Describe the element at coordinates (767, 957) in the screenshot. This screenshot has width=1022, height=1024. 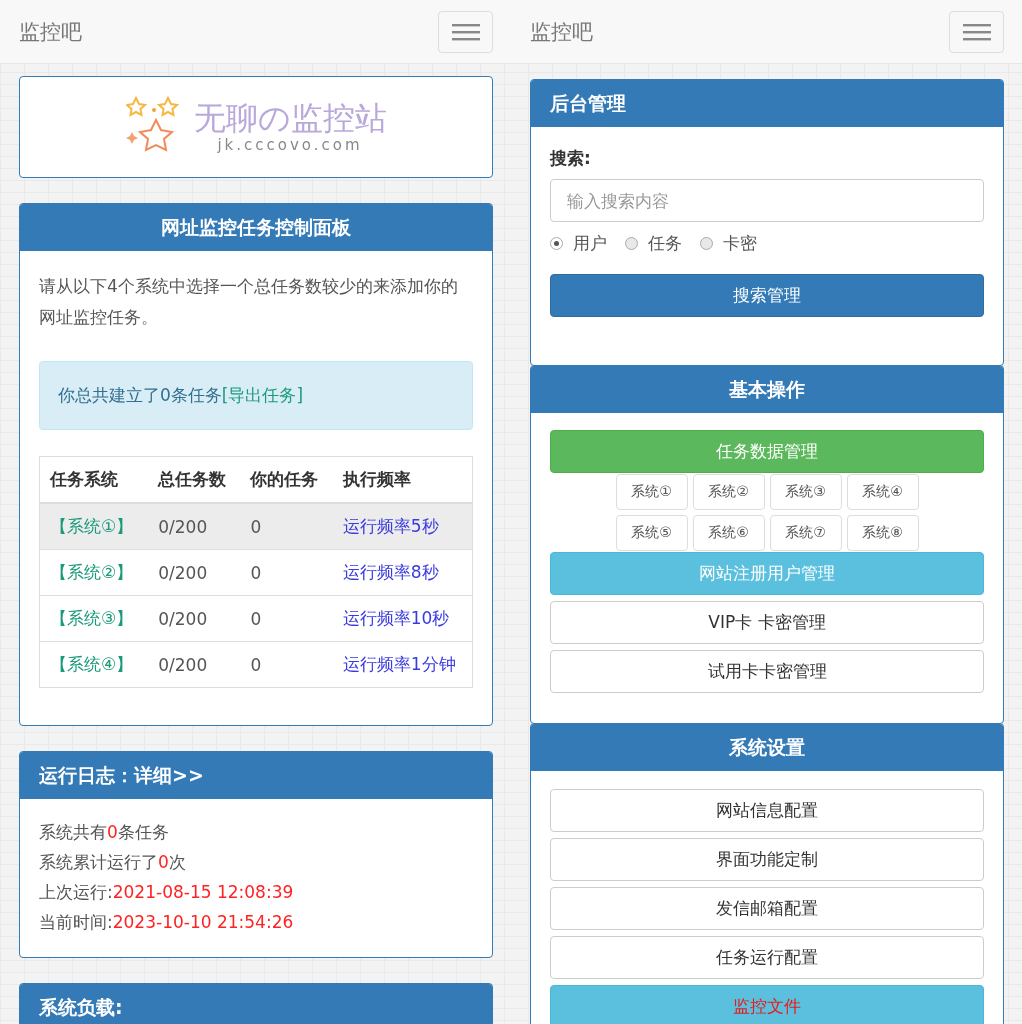
I see `action-button: 任务运行配置` at that location.